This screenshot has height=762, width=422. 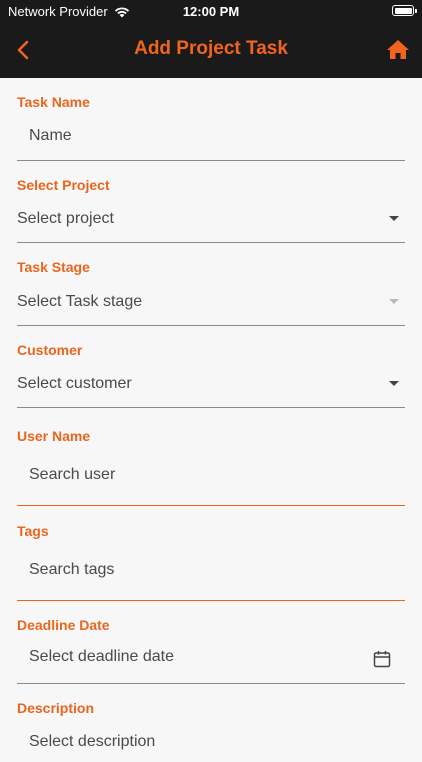 I want to click on user-name-label: User Name, so click(x=54, y=436).